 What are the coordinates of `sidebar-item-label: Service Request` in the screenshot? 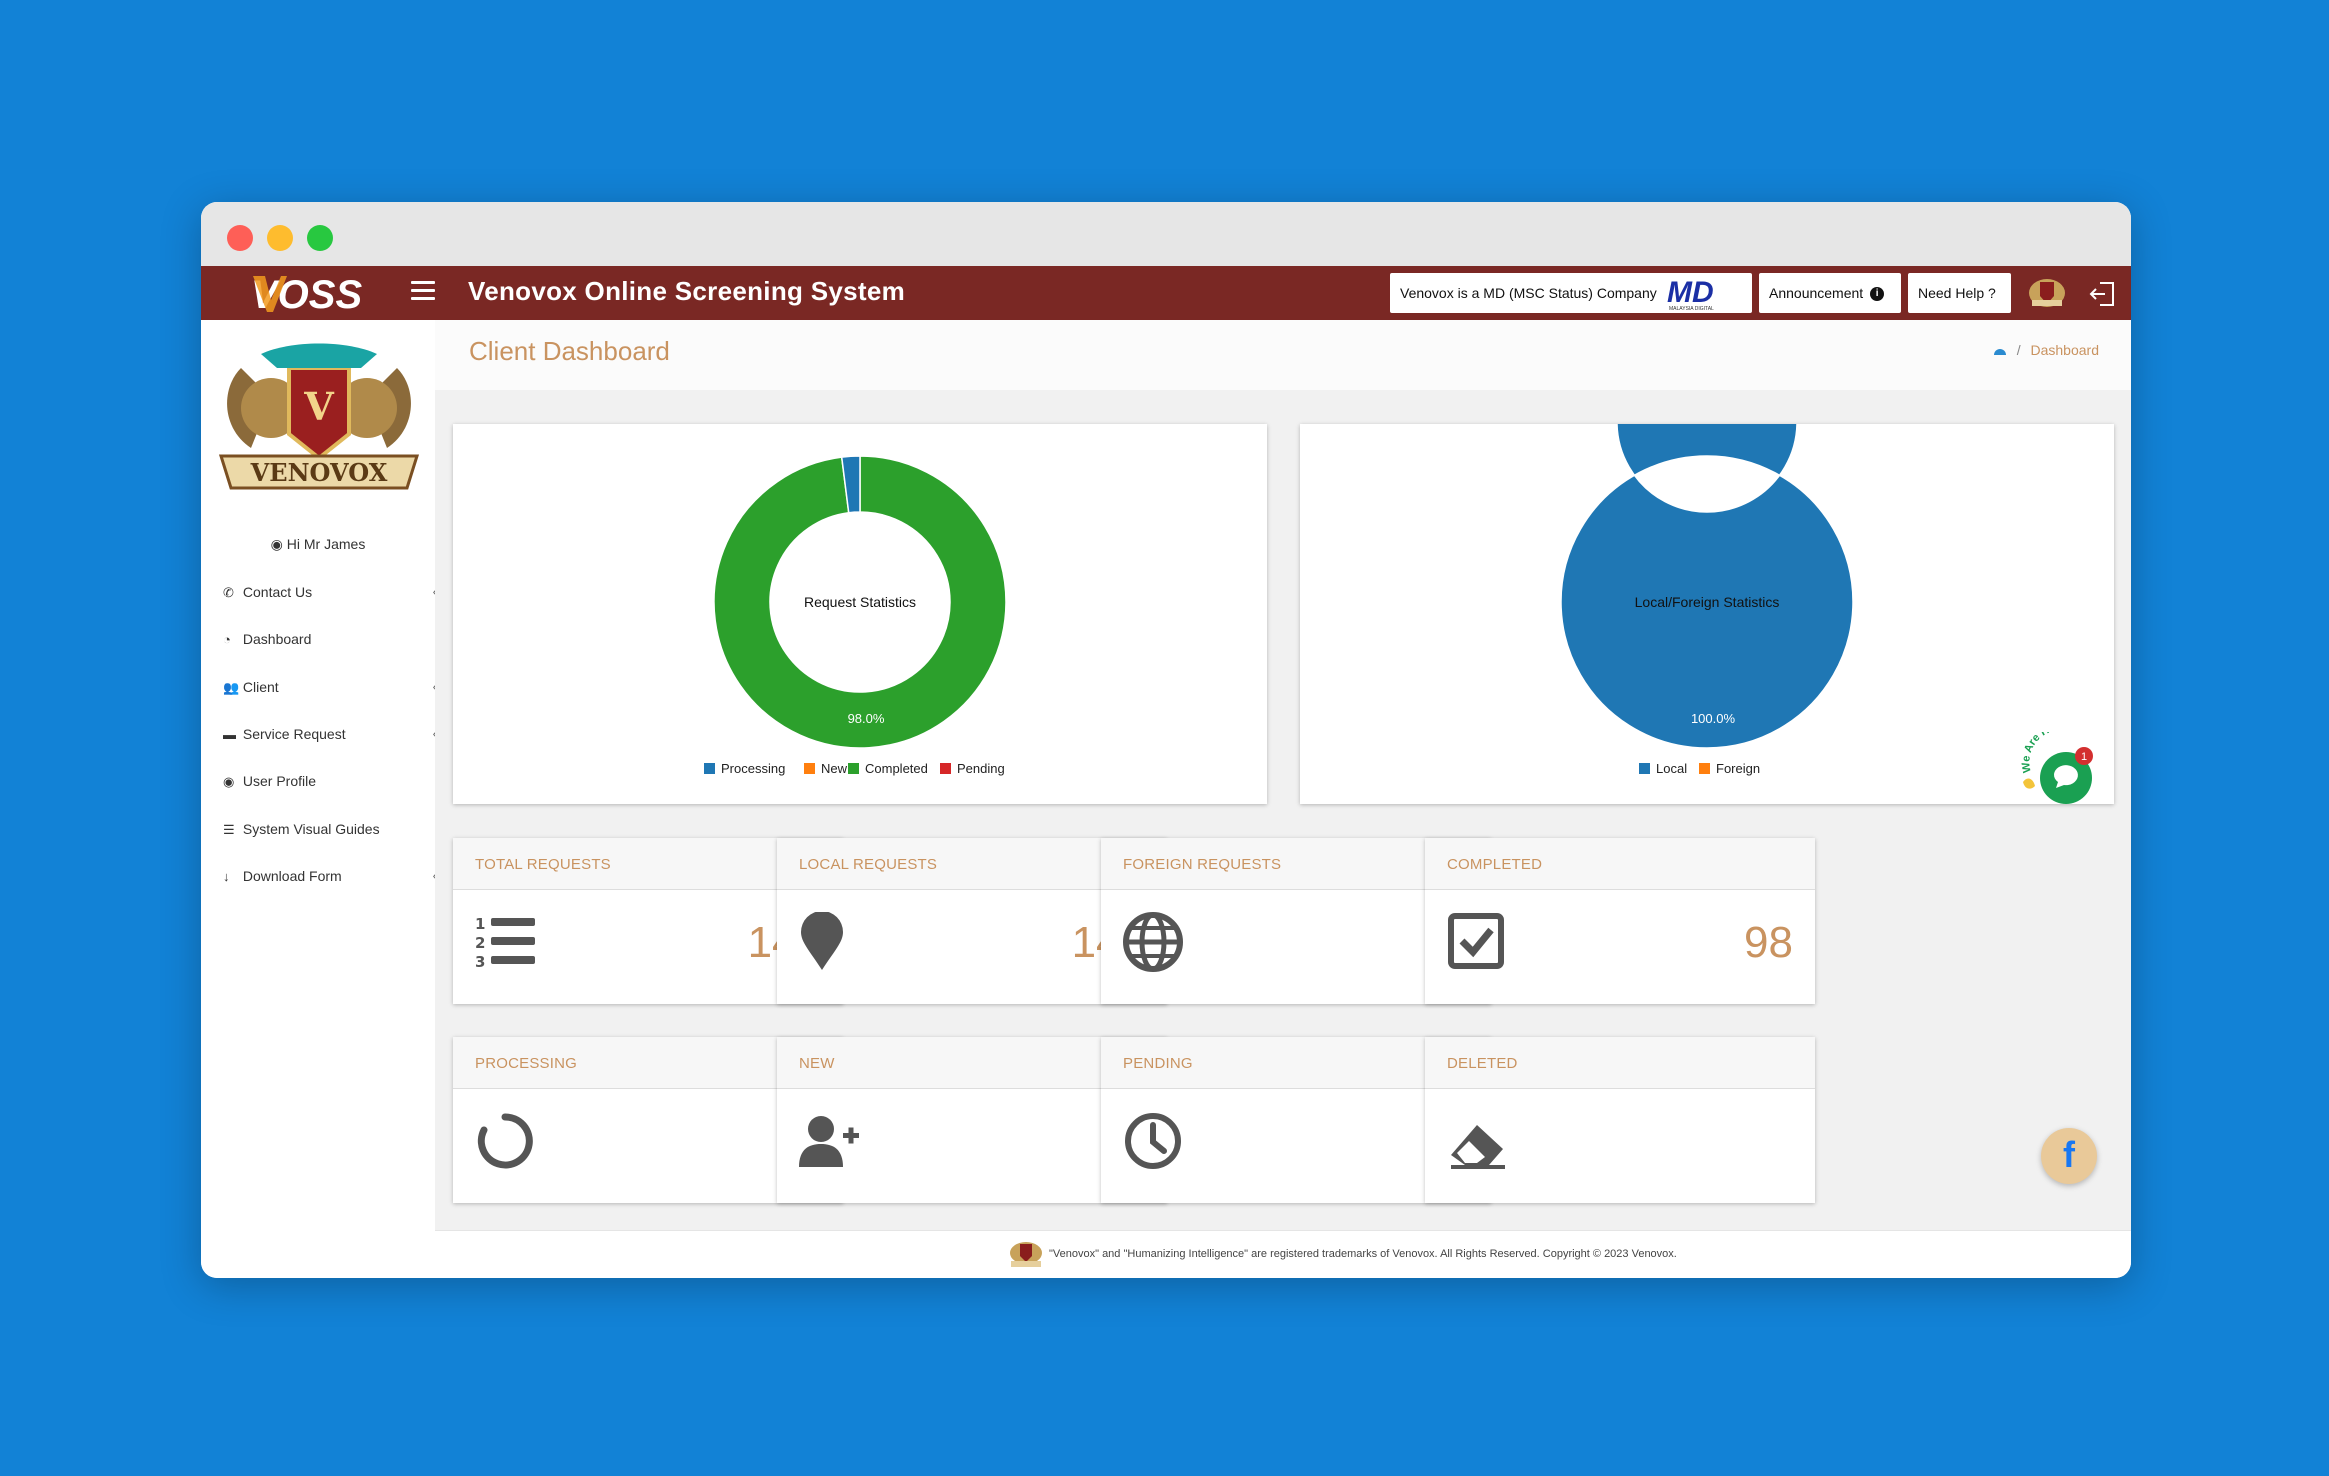 It's located at (294, 734).